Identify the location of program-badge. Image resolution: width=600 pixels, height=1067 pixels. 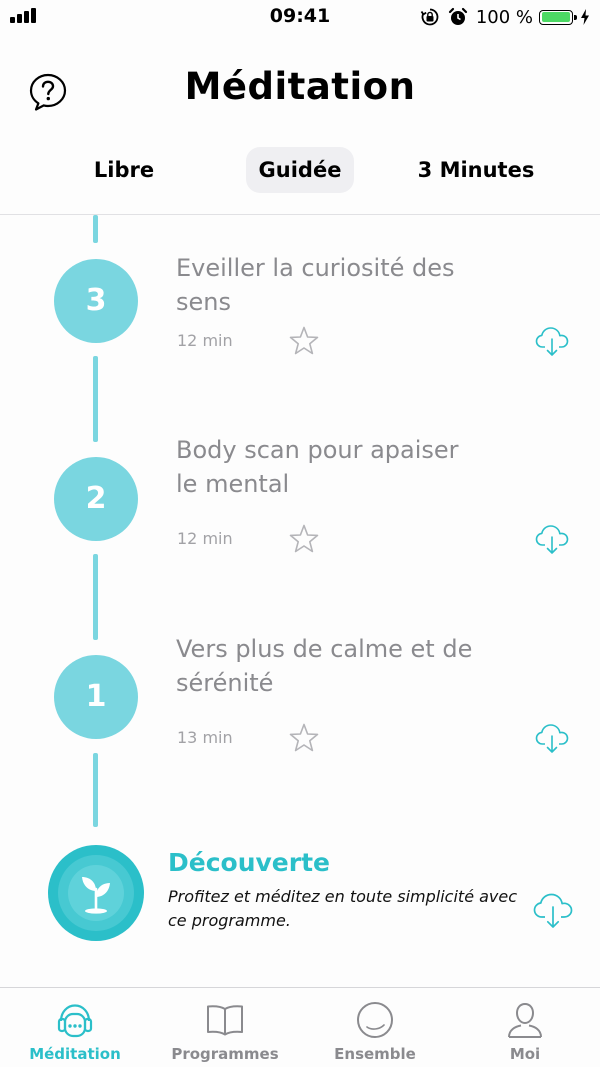
(96, 893).